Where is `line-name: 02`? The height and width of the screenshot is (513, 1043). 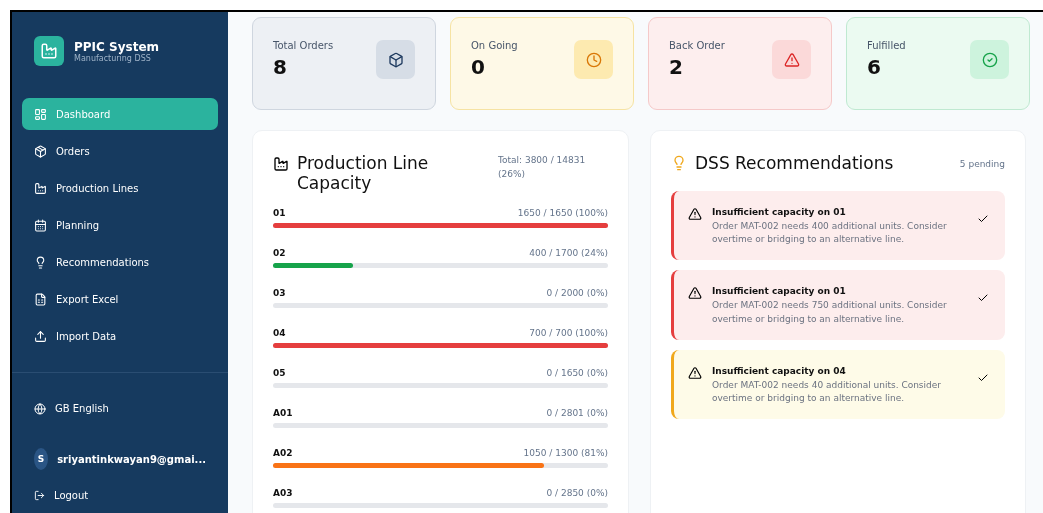
line-name: 02 is located at coordinates (279, 252).